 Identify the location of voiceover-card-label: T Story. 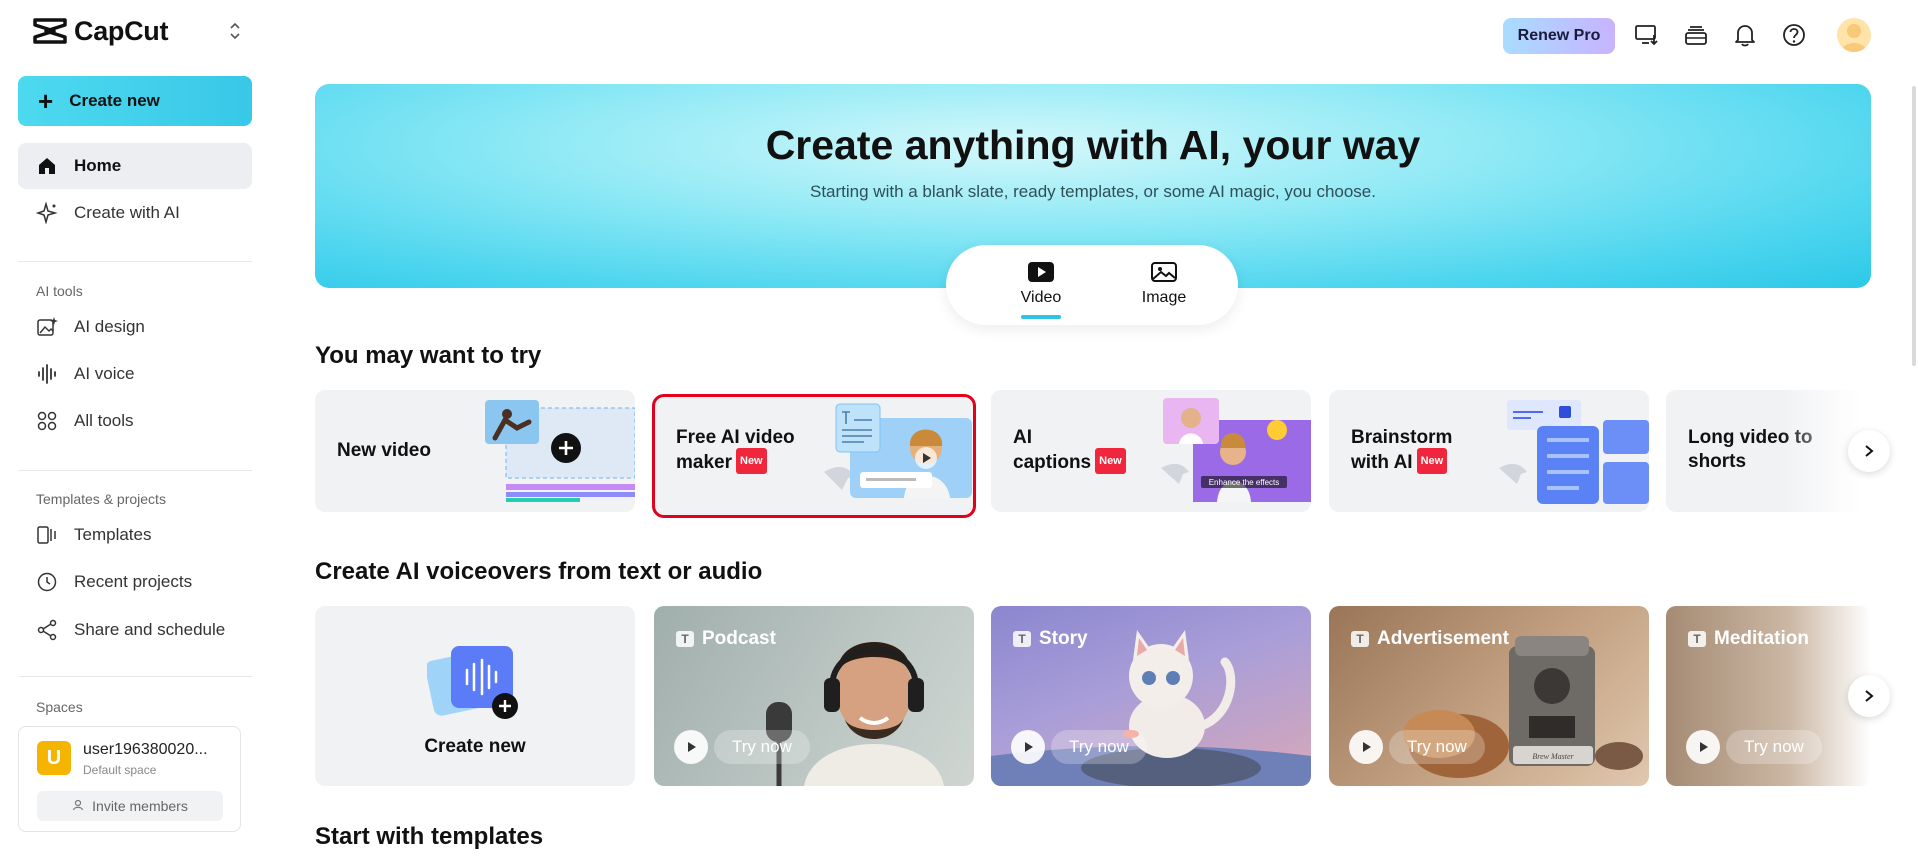
(1050, 639).